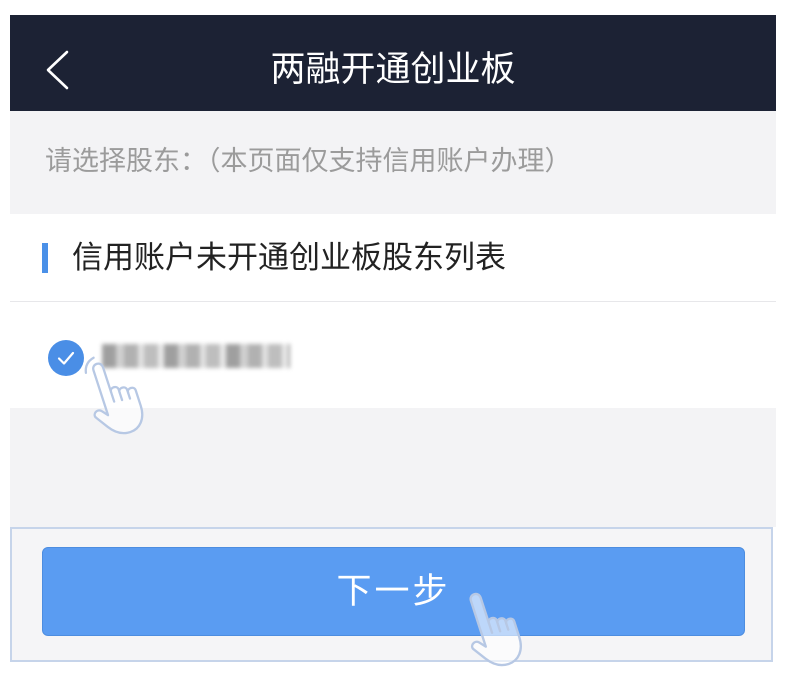  What do you see at coordinates (45, 258) in the screenshot?
I see `section-indicator-bar` at bounding box center [45, 258].